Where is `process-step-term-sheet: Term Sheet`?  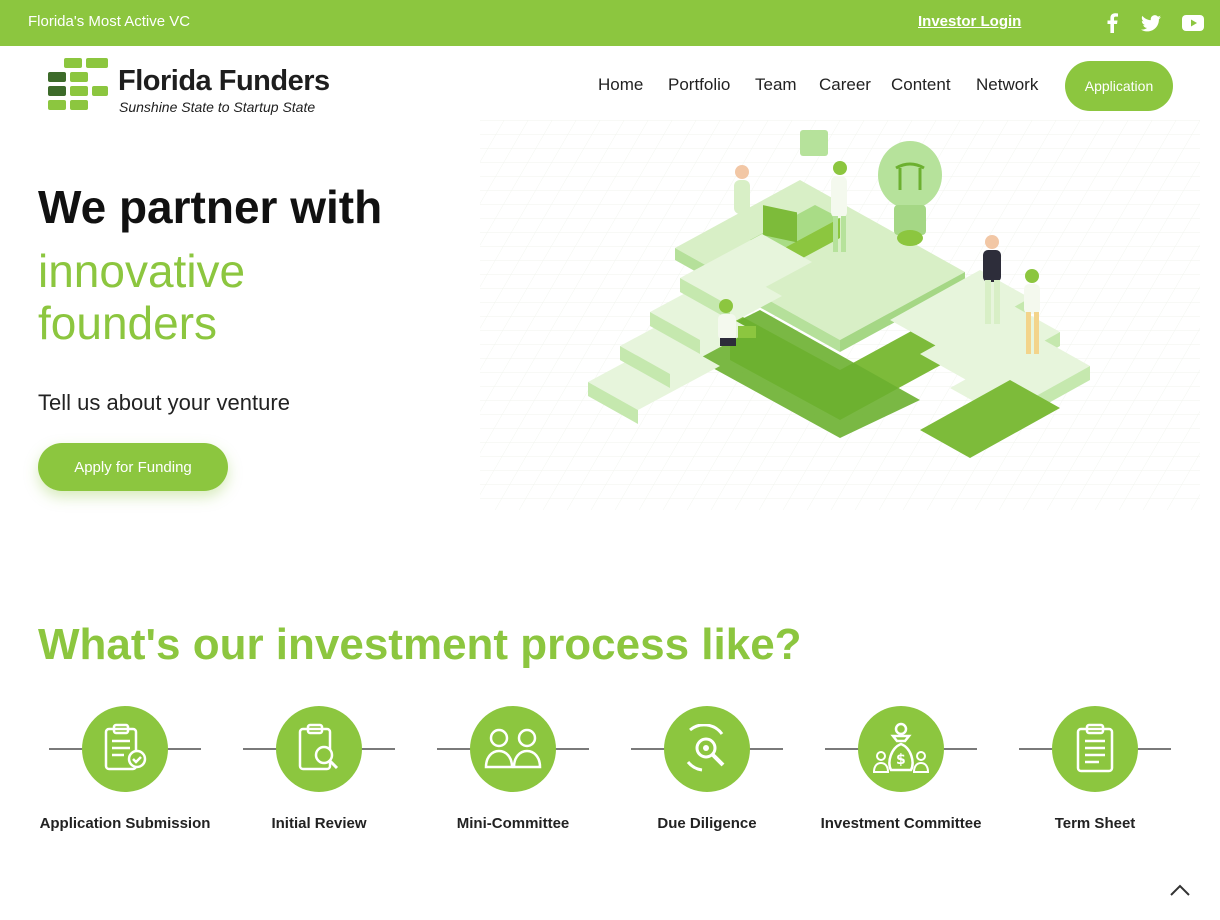 process-step-term-sheet: Term Sheet is located at coordinates (1095, 785).